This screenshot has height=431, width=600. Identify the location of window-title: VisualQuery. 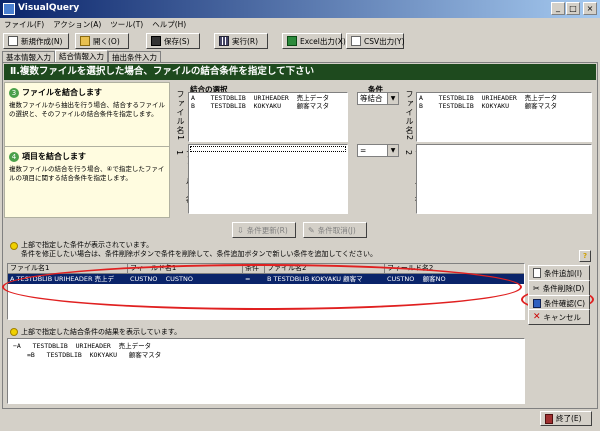
(49, 8).